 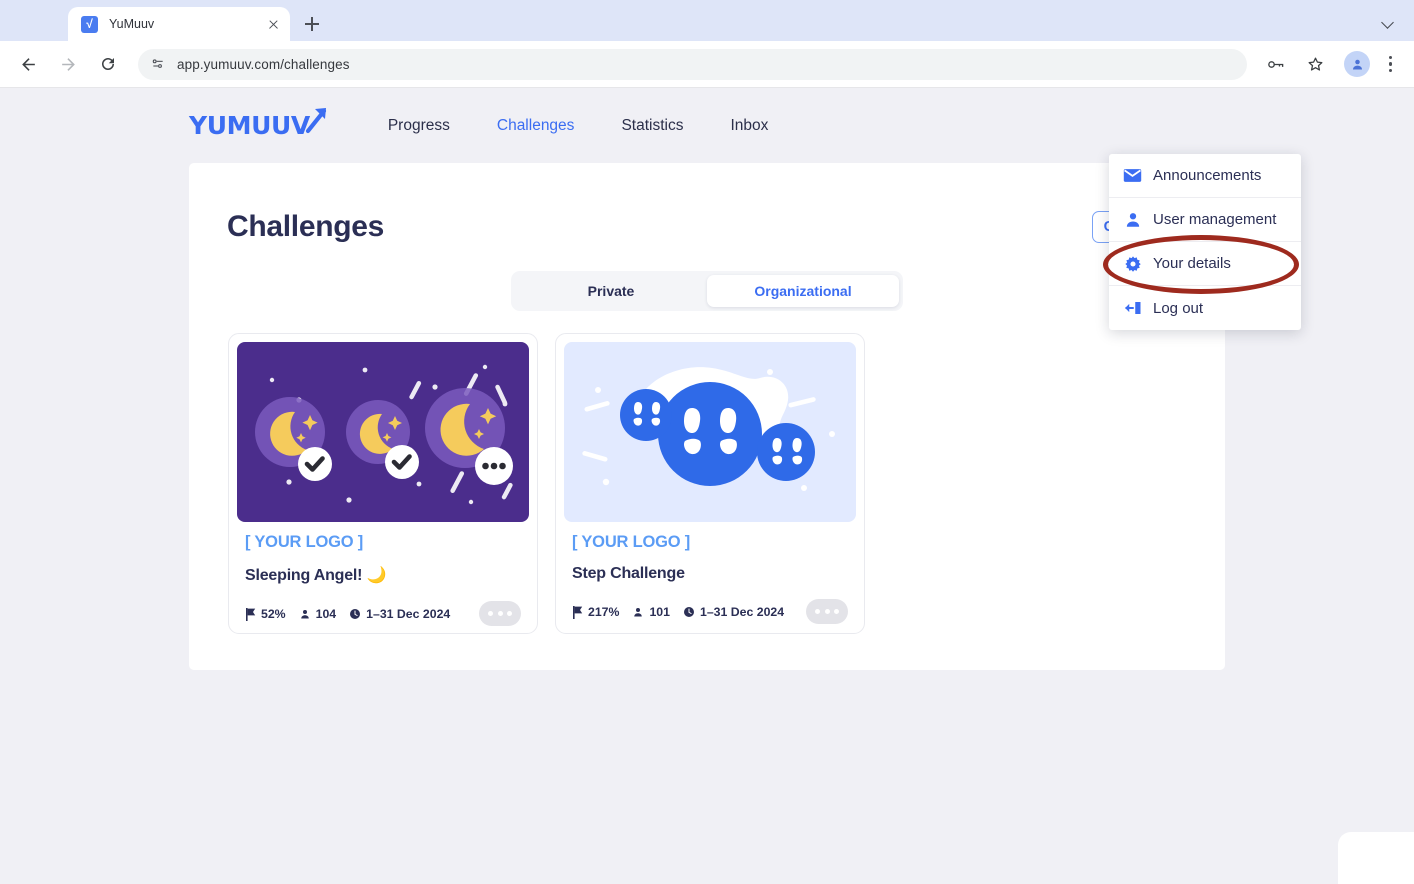 What do you see at coordinates (1192, 263) in the screenshot?
I see `menu-label: Your details` at bounding box center [1192, 263].